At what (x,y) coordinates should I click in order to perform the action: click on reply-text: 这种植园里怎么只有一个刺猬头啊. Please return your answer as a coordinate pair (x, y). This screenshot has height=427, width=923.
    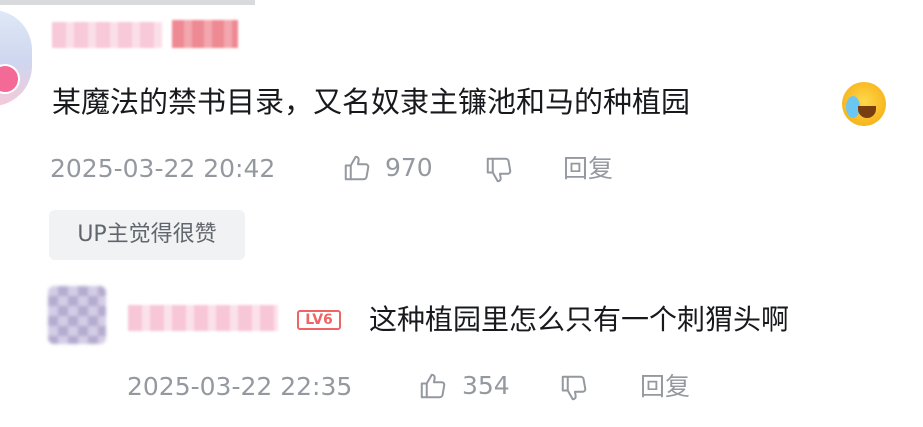
    Looking at the image, I should click on (579, 319).